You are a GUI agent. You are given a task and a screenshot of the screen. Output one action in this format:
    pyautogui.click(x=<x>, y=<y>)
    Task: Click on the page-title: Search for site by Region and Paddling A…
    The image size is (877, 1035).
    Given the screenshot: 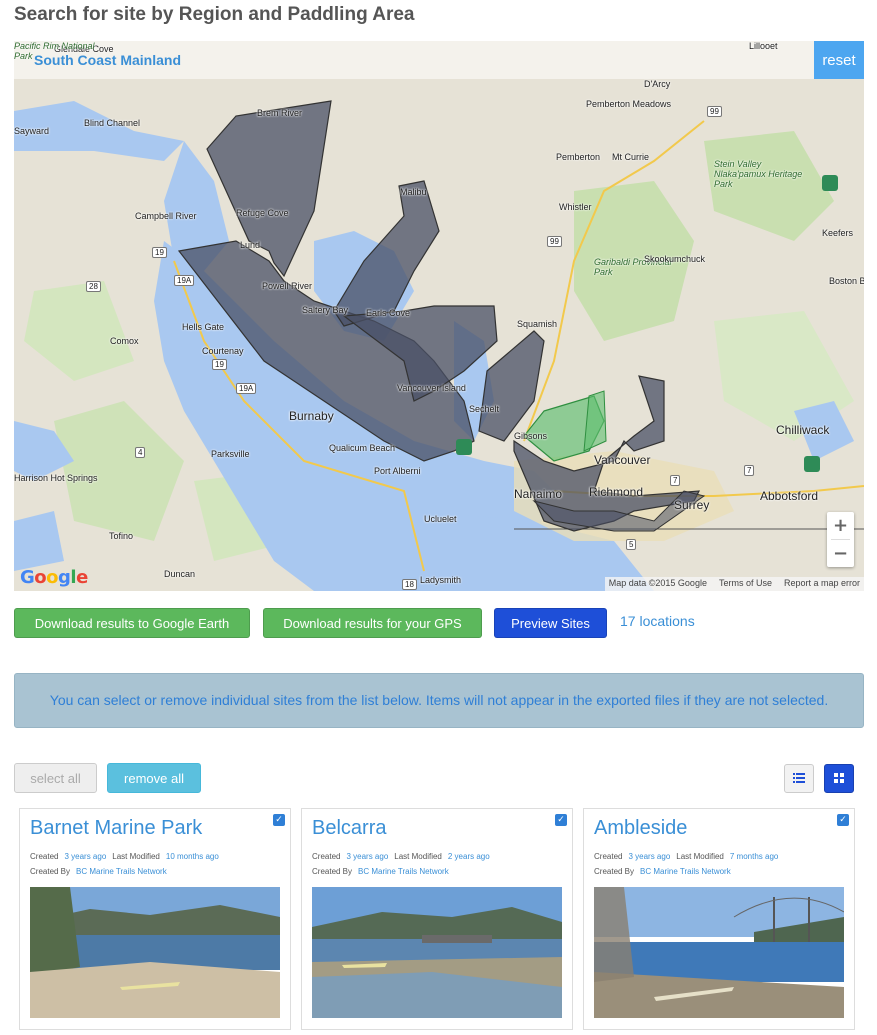 What is the action you would take?
    pyautogui.click(x=214, y=14)
    